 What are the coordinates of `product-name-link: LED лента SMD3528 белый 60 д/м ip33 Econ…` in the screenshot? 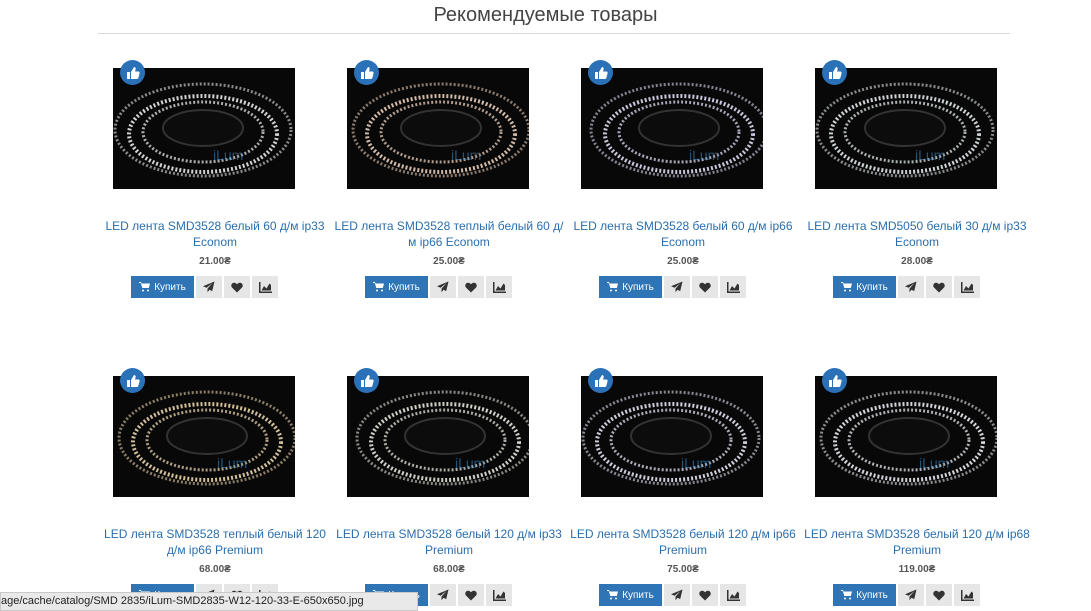 It's located at (215, 234).